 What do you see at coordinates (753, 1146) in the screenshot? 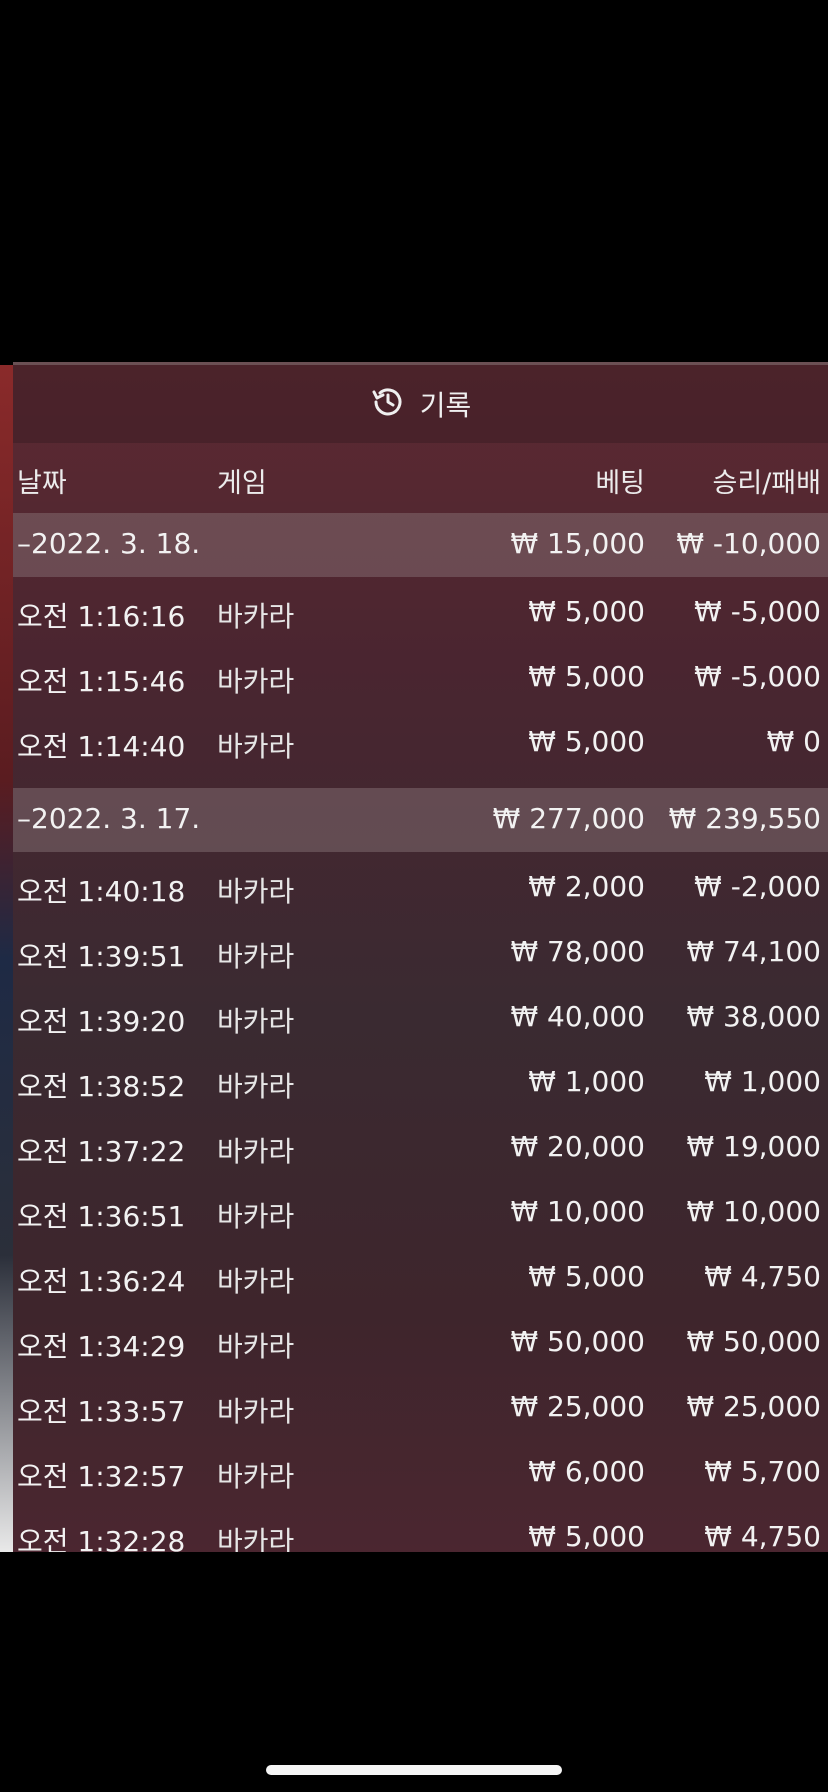
I see `row-result: ₩ 19,000` at bounding box center [753, 1146].